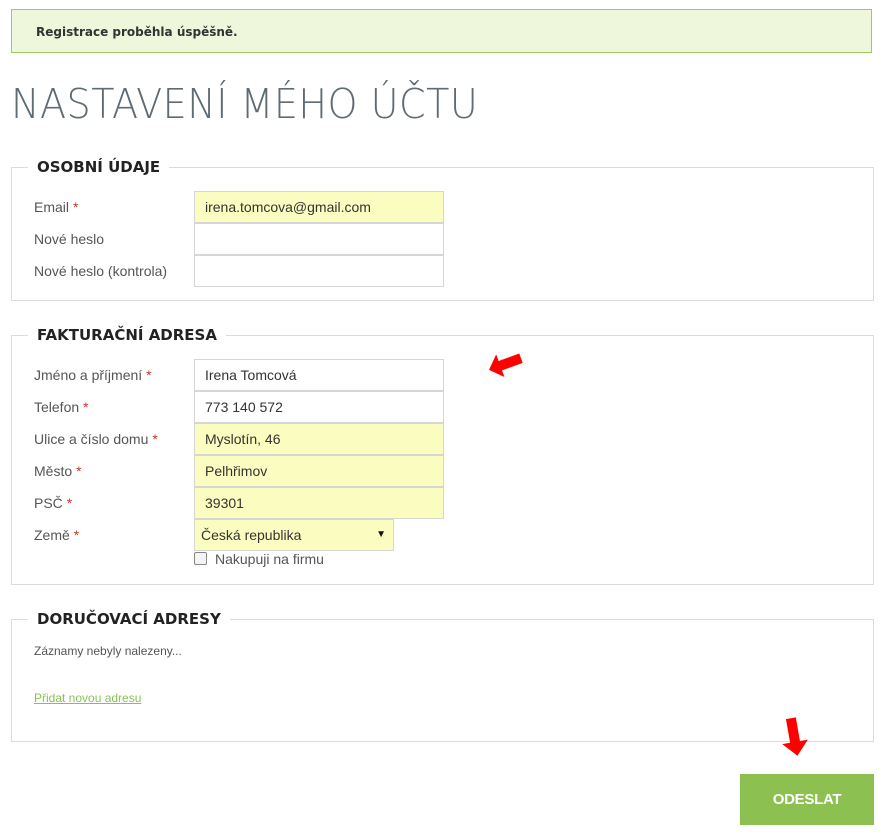 This screenshot has width=894, height=838. I want to click on country-label: Země *, so click(57, 535).